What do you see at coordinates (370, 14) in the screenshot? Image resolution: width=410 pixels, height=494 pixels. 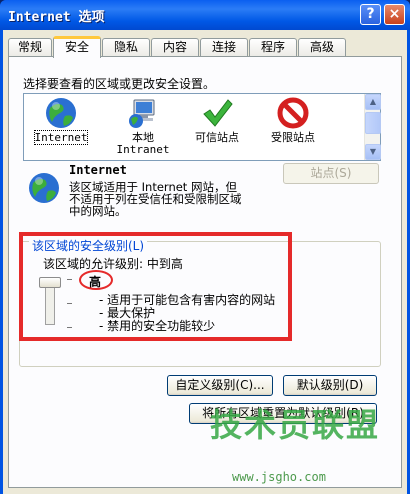 I see `help-button: ?` at bounding box center [370, 14].